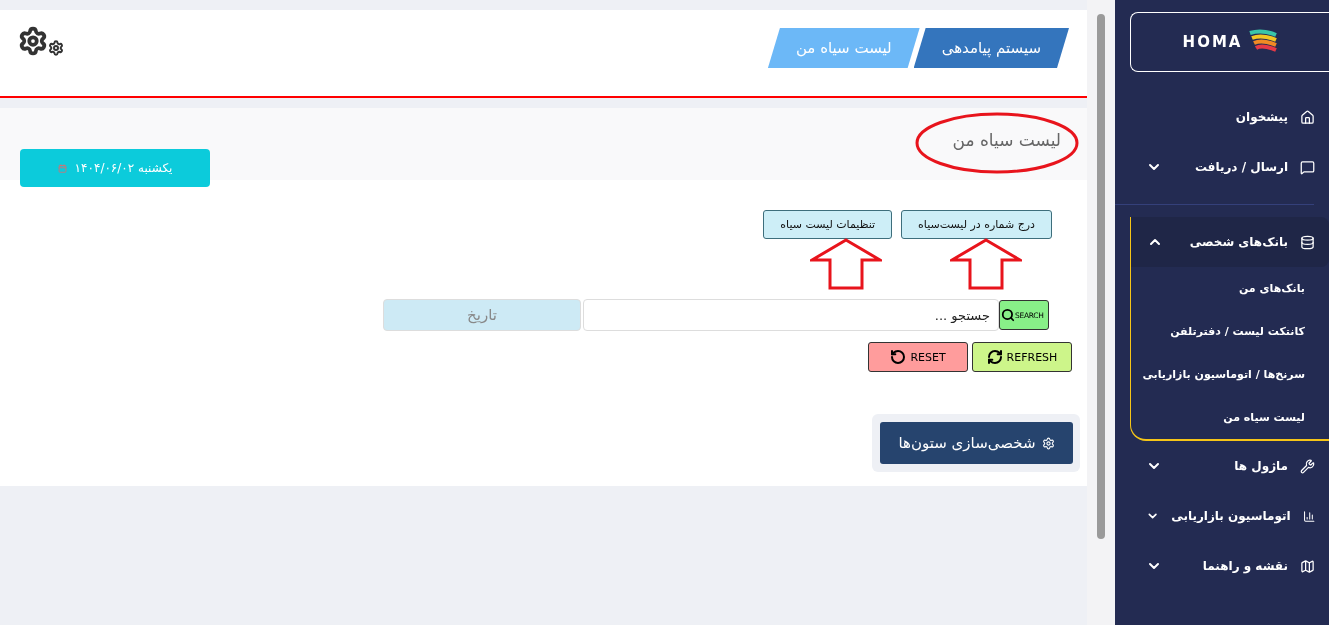 The width and height of the screenshot is (1329, 625). Describe the element at coordinates (1230, 374) in the screenshot. I see `sidebar-subitem: سرنخ‌ها / اتوماسیون بازاریابی` at that location.